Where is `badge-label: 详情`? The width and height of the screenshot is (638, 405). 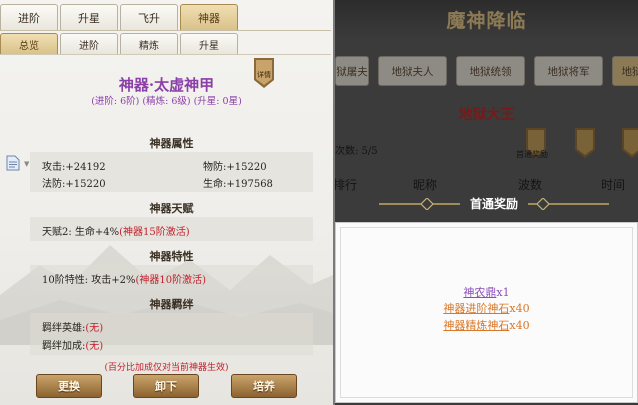 badge-label: 详情 is located at coordinates (264, 74).